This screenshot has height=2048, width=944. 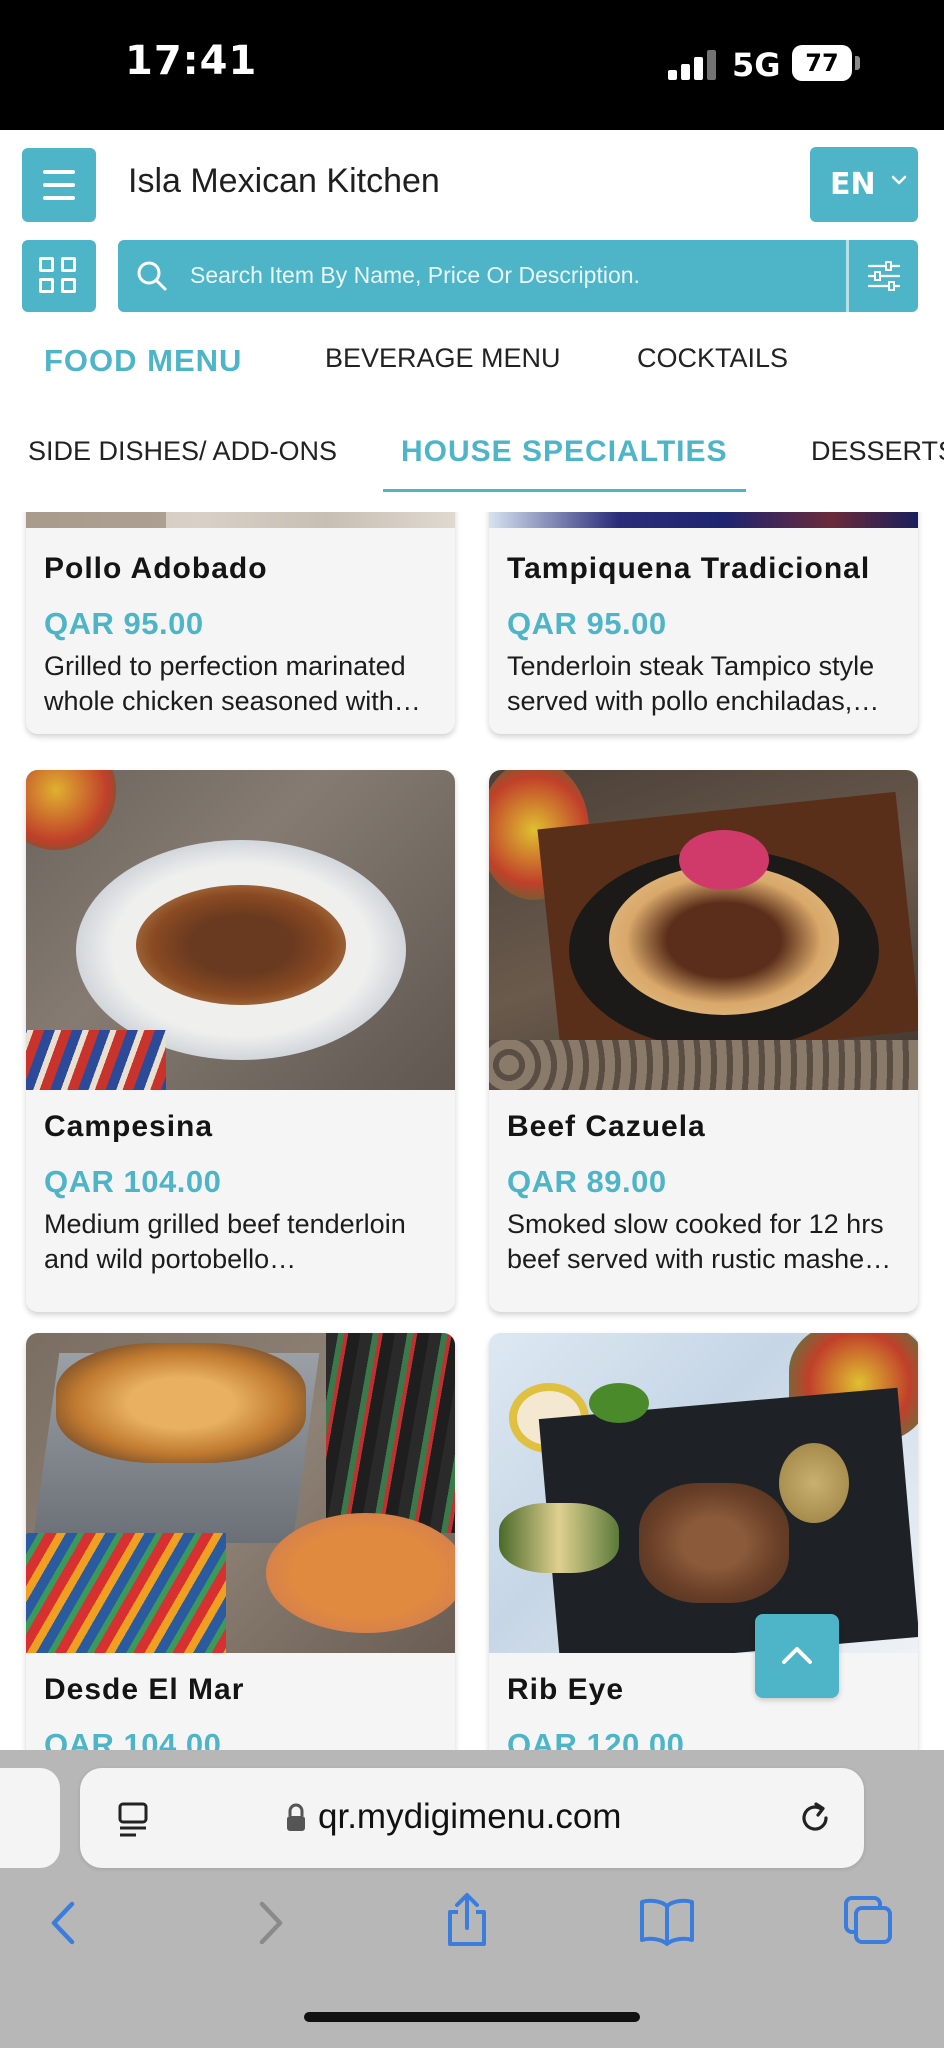 What do you see at coordinates (144, 1689) in the screenshot?
I see `item-name: Desde El Mar` at bounding box center [144, 1689].